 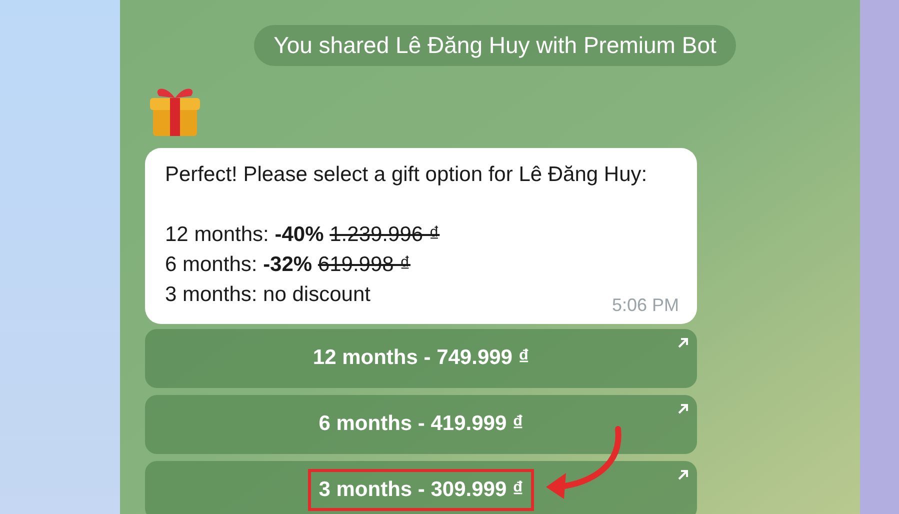 What do you see at coordinates (287, 265) in the screenshot?
I see `message-line: 6 months: -32% 619.998 ₫` at bounding box center [287, 265].